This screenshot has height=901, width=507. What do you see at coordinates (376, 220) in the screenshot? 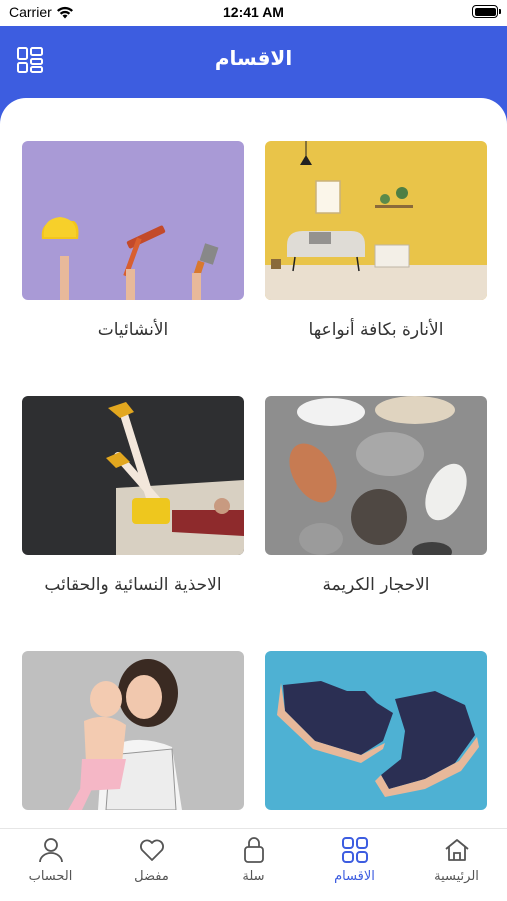
I see `category-image-lighting` at bounding box center [376, 220].